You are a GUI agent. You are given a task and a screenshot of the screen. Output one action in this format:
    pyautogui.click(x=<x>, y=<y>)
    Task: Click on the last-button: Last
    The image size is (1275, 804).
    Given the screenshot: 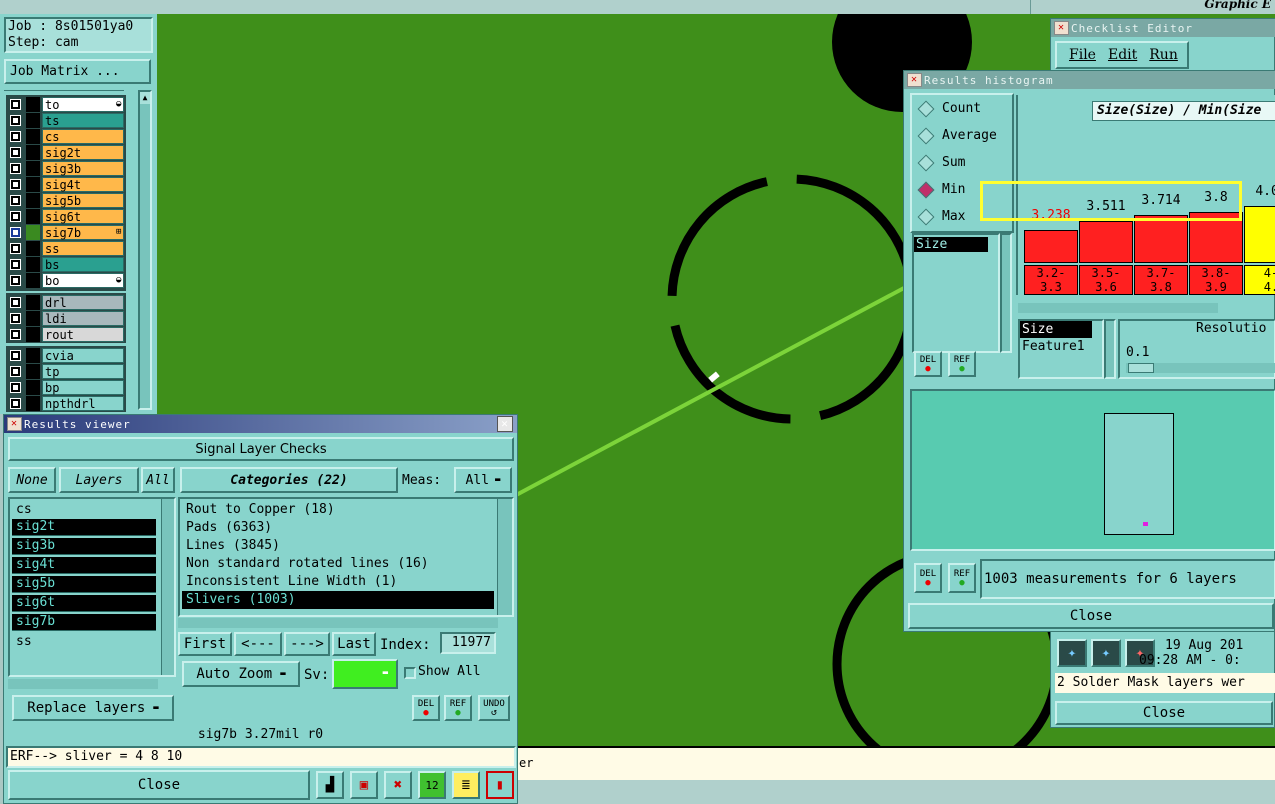 What is the action you would take?
    pyautogui.click(x=354, y=644)
    